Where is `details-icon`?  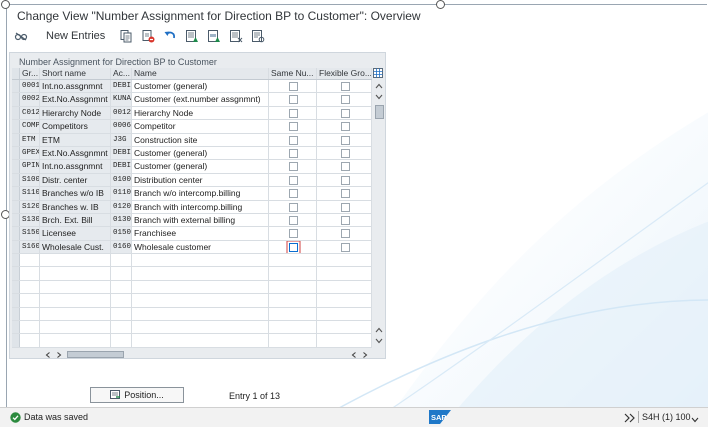
details-icon is located at coordinates (258, 36).